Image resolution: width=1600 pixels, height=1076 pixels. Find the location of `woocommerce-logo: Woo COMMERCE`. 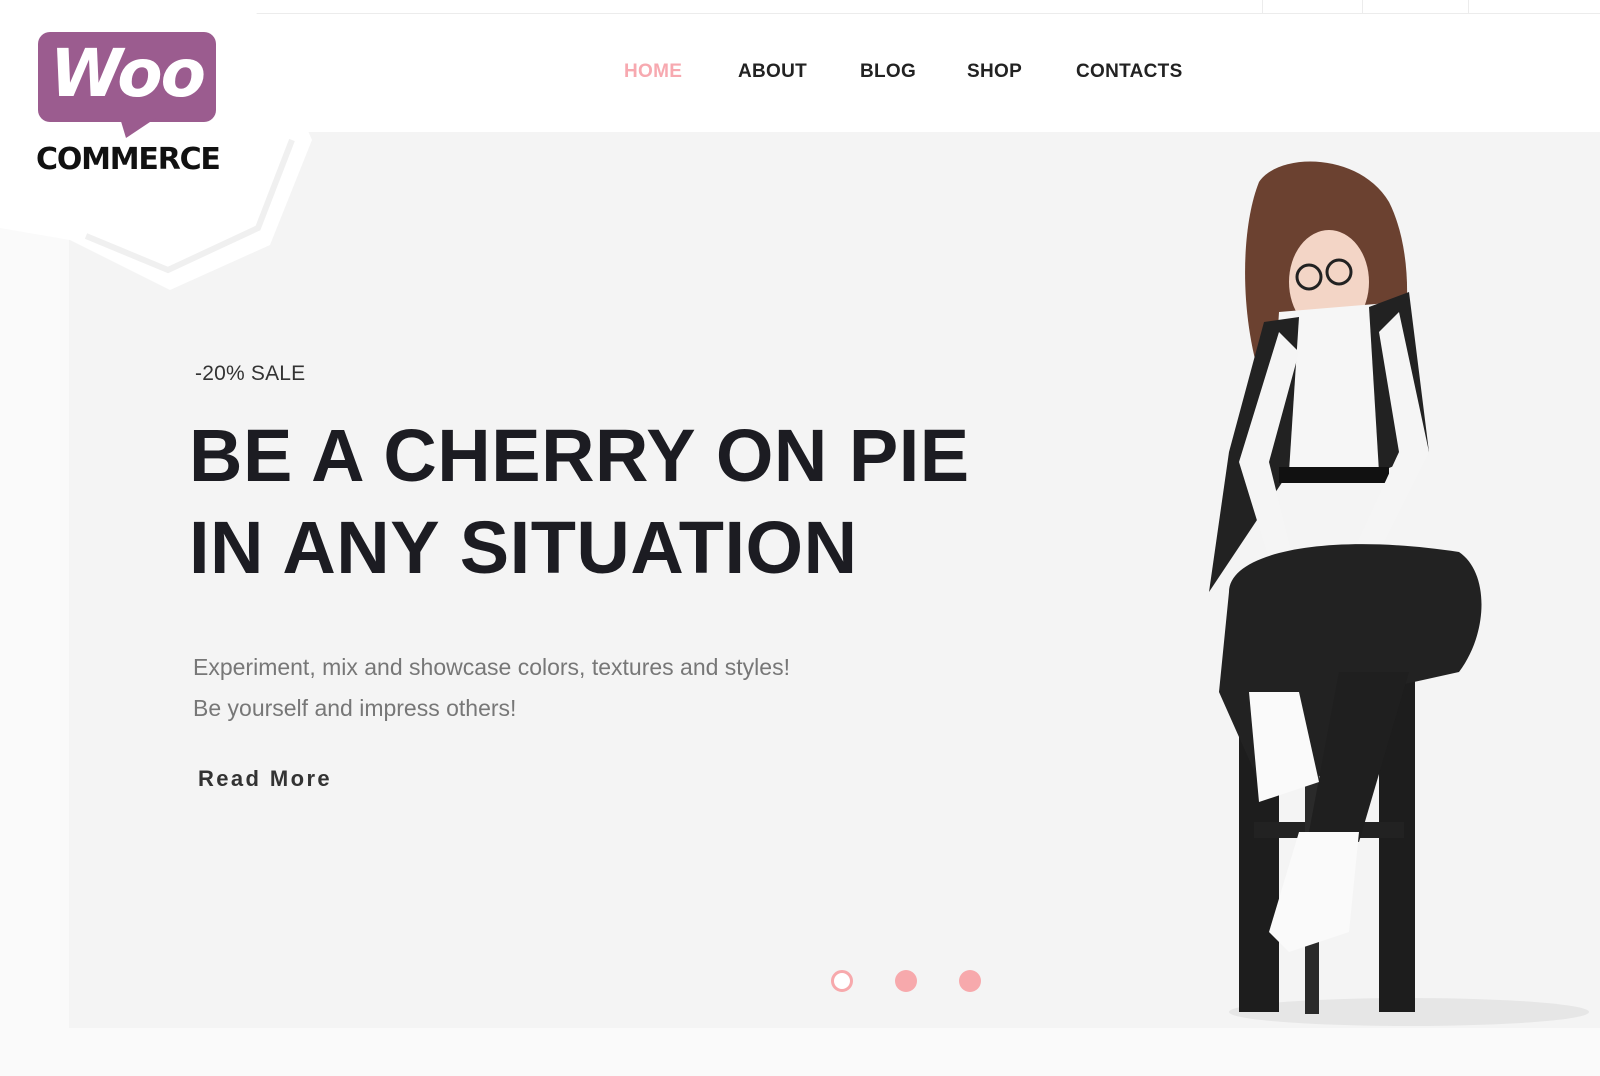

woocommerce-logo: Woo COMMERCE is located at coordinates (156, 150).